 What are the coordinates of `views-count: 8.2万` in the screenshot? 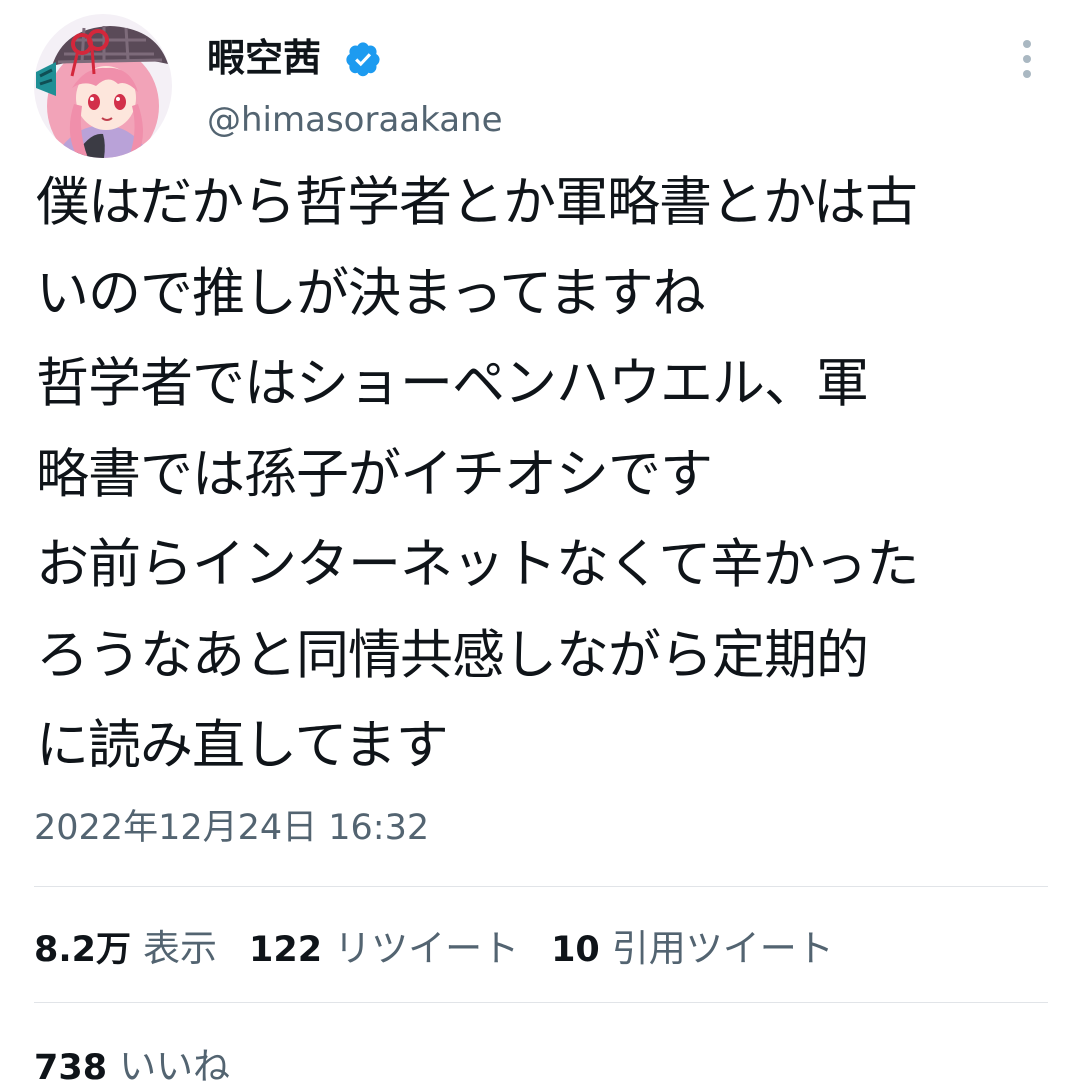 It's located at (83, 950).